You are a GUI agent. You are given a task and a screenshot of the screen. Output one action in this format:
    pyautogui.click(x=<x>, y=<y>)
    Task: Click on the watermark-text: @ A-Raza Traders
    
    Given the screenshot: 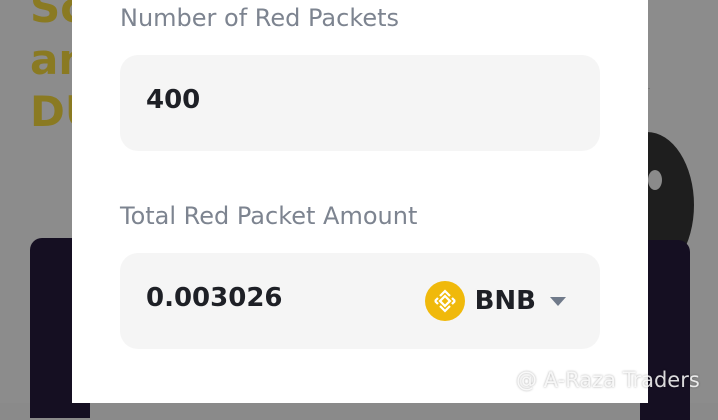 What is the action you would take?
    pyautogui.click(x=608, y=379)
    